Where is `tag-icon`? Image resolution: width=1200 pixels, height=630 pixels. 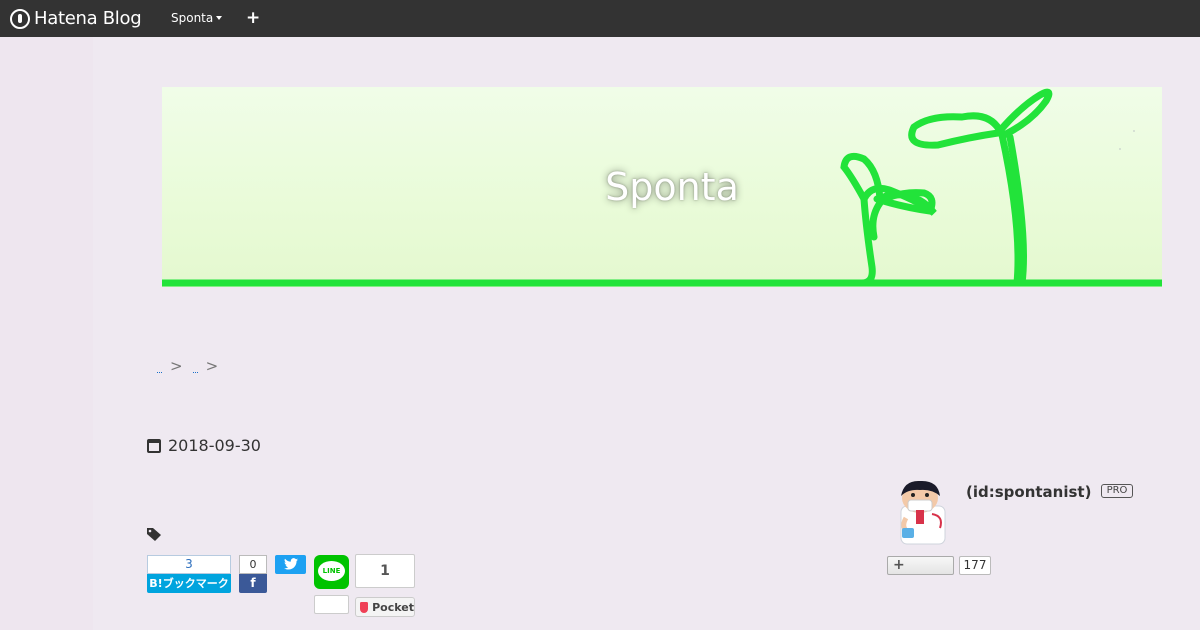
tag-icon is located at coordinates (154, 534).